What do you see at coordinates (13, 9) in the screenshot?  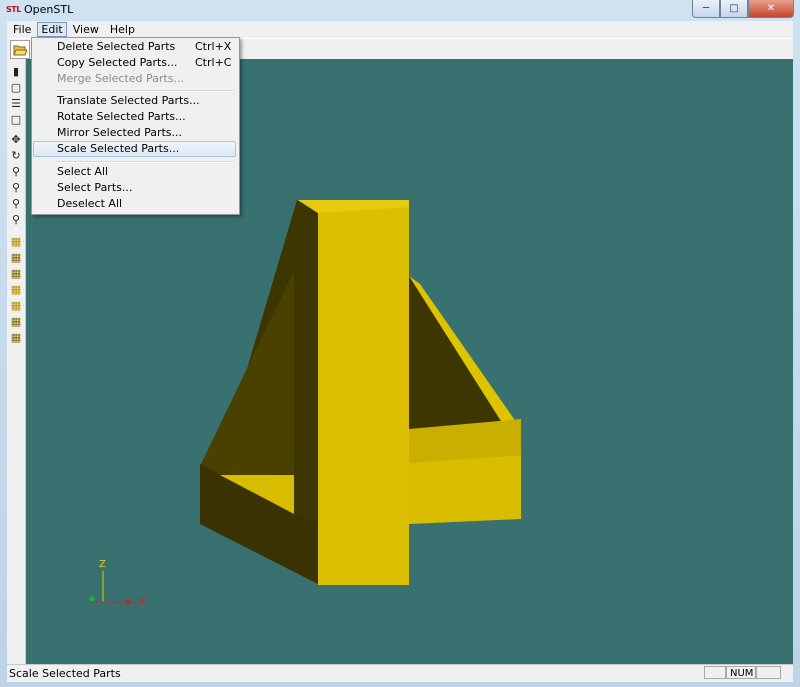 I see `app-icon: STL` at bounding box center [13, 9].